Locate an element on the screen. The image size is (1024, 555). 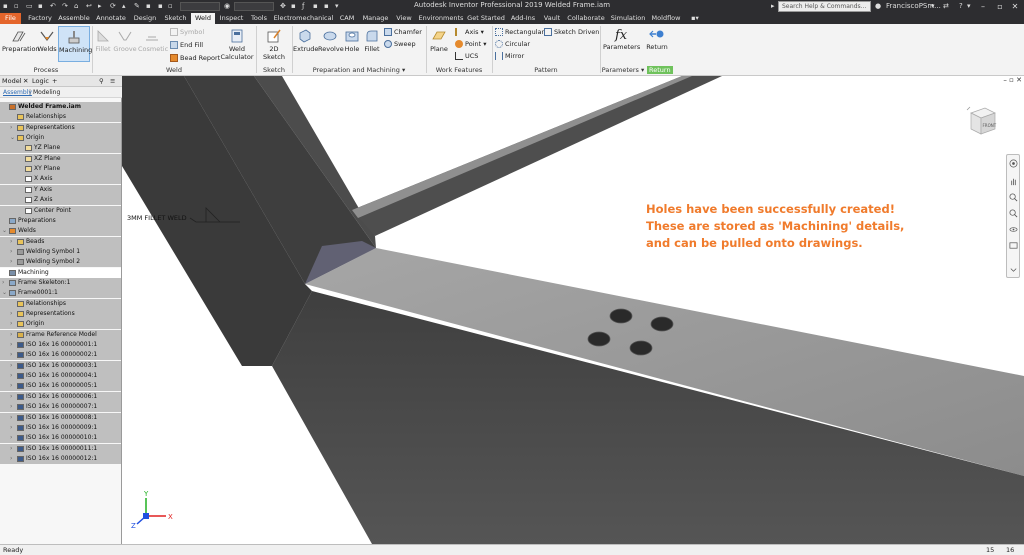
rectangular-button: Rectangular is located at coordinates (519, 32).